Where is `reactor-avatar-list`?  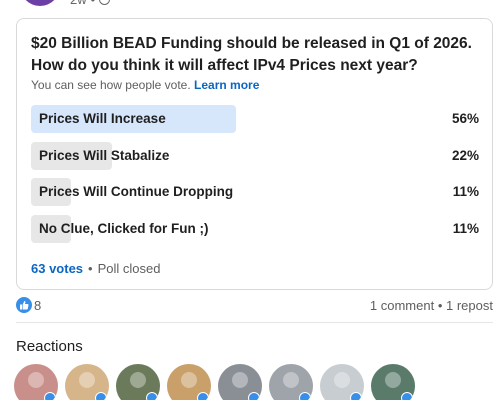 reactor-avatar-list is located at coordinates (254, 381).